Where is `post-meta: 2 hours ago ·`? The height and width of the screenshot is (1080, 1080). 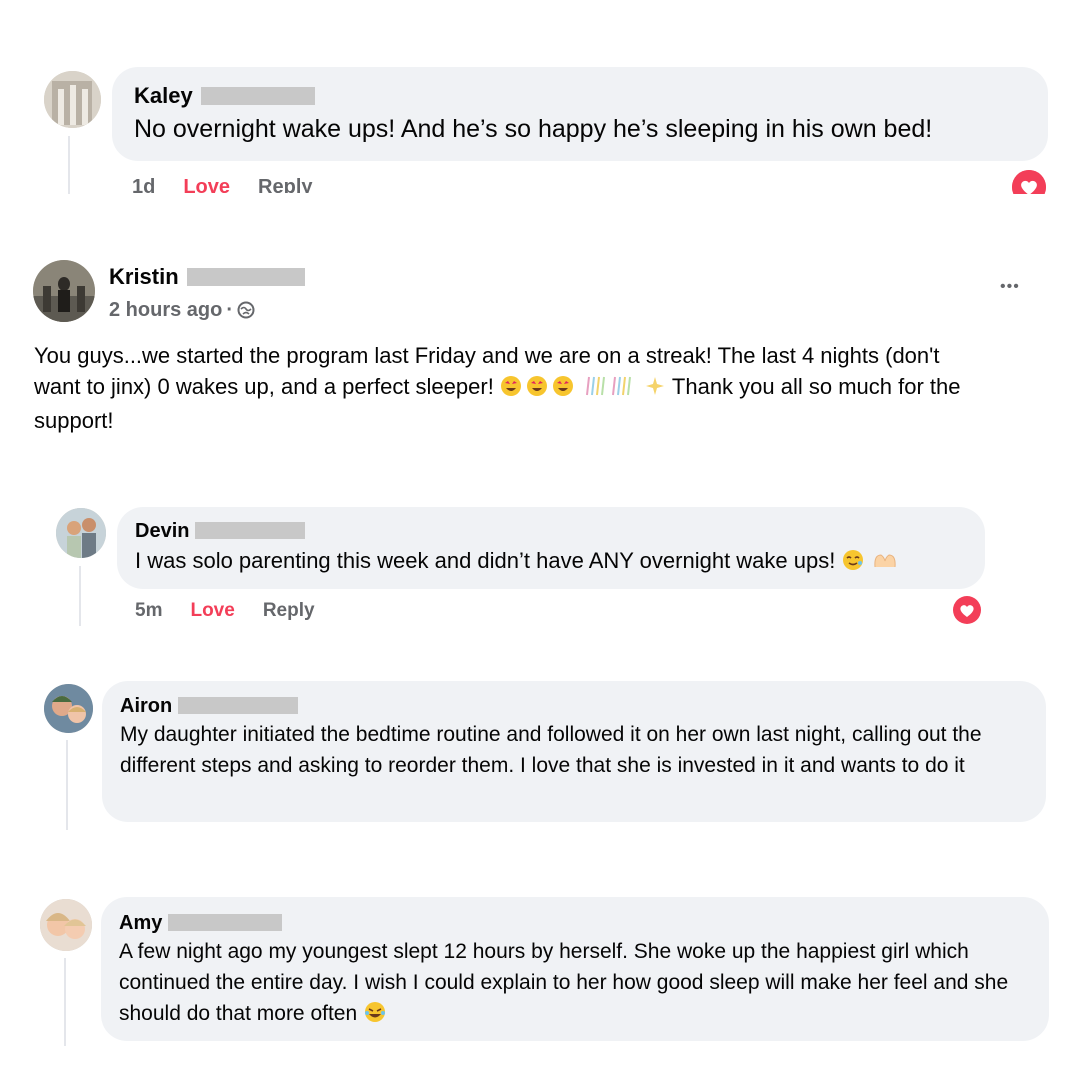 post-meta: 2 hours ago · is located at coordinates (182, 310).